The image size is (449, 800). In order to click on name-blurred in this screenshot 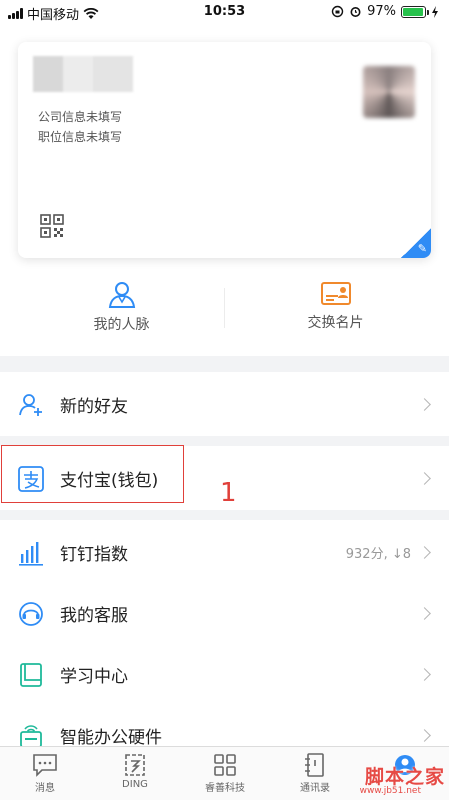, I will do `click(83, 74)`.